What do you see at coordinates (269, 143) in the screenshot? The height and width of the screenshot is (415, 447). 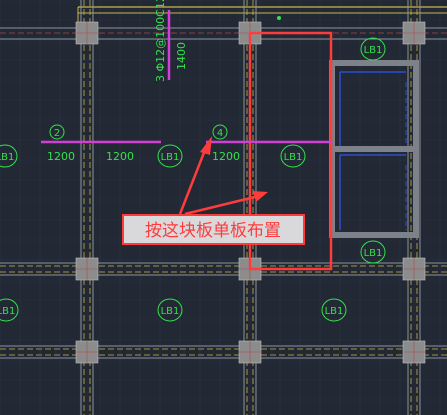 I see `rebar-mid: 4 1200` at bounding box center [269, 143].